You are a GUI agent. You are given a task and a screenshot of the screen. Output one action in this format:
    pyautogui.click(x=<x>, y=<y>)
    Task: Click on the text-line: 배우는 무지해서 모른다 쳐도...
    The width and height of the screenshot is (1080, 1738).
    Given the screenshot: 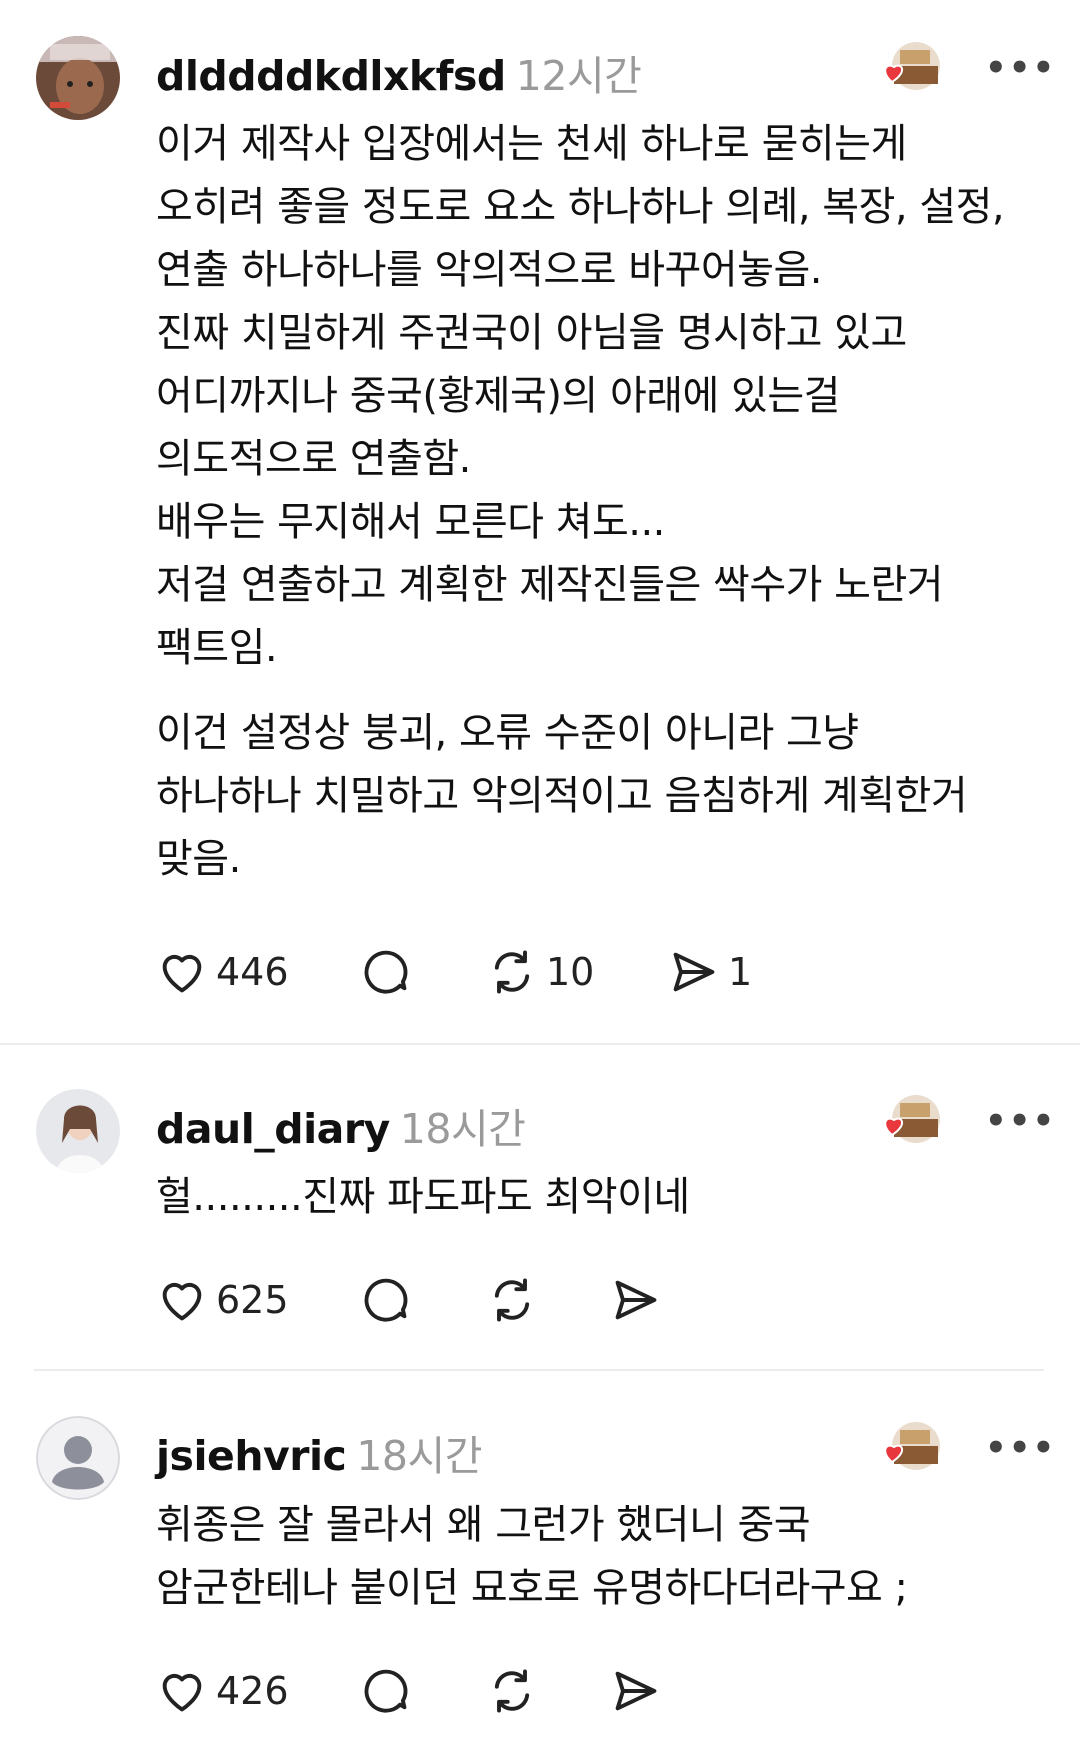 What is the action you would take?
    pyautogui.click(x=410, y=522)
    